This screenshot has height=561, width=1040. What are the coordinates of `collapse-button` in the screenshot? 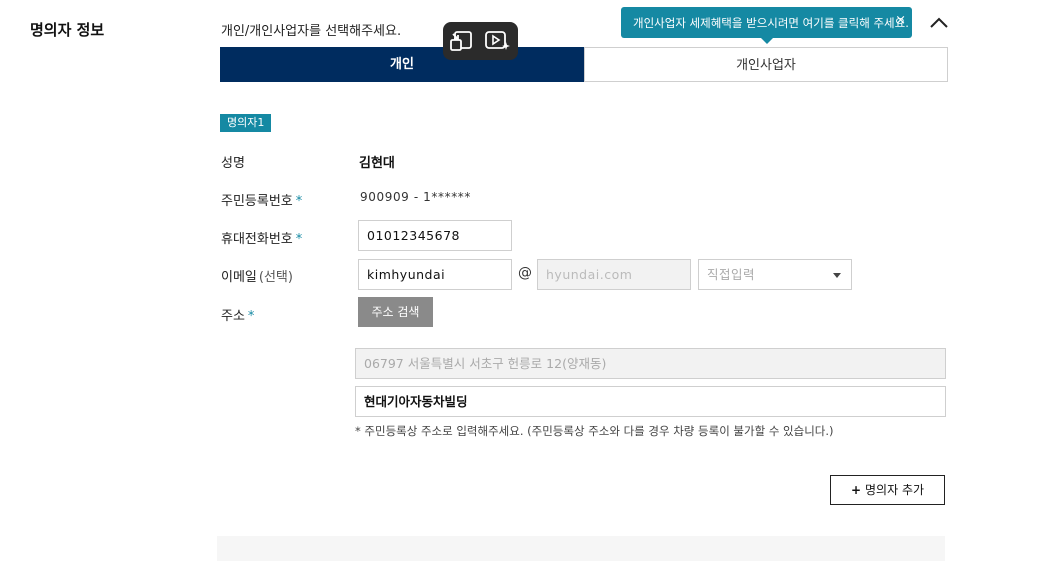 It's located at (939, 23).